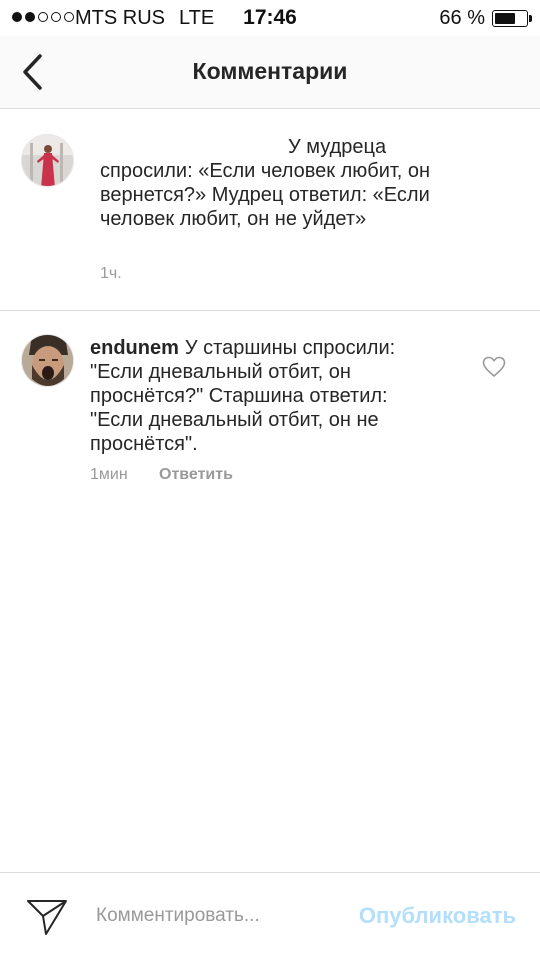  Describe the element at coordinates (109, 474) in the screenshot. I see `comment-timestamp: 1мин` at that location.